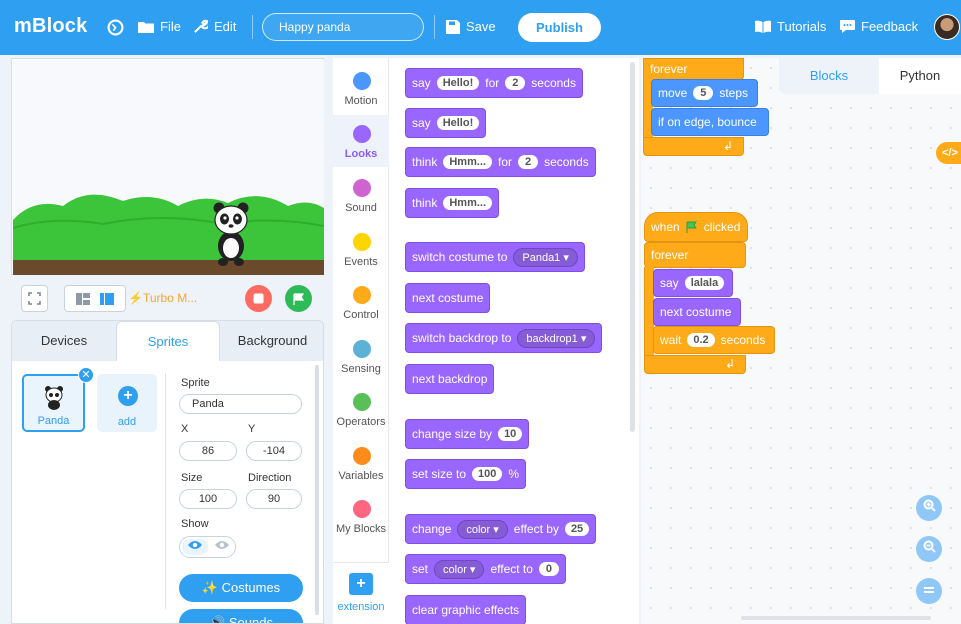 Image resolution: width=961 pixels, height=624 pixels. What do you see at coordinates (632, 247) in the screenshot?
I see `palette-scrollbar` at bounding box center [632, 247].